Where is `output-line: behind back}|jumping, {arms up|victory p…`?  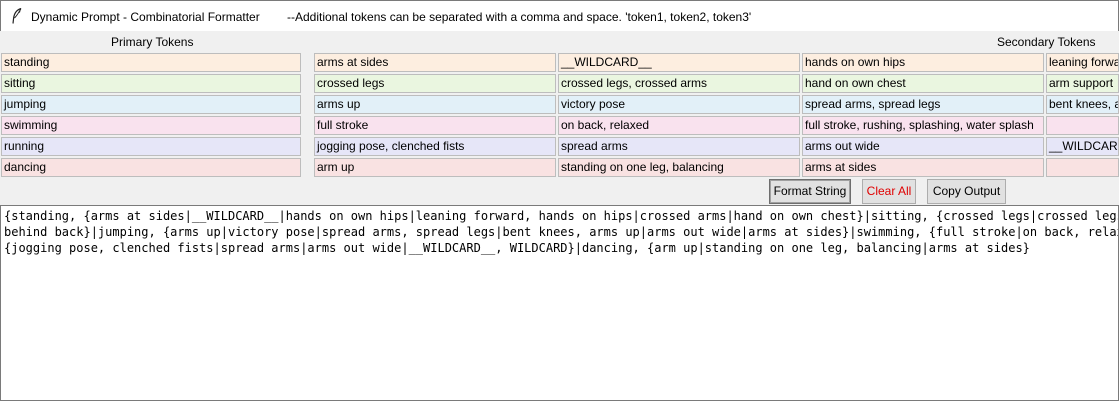 output-line: behind back}|jumping, {arms up|victory p… is located at coordinates (561, 232).